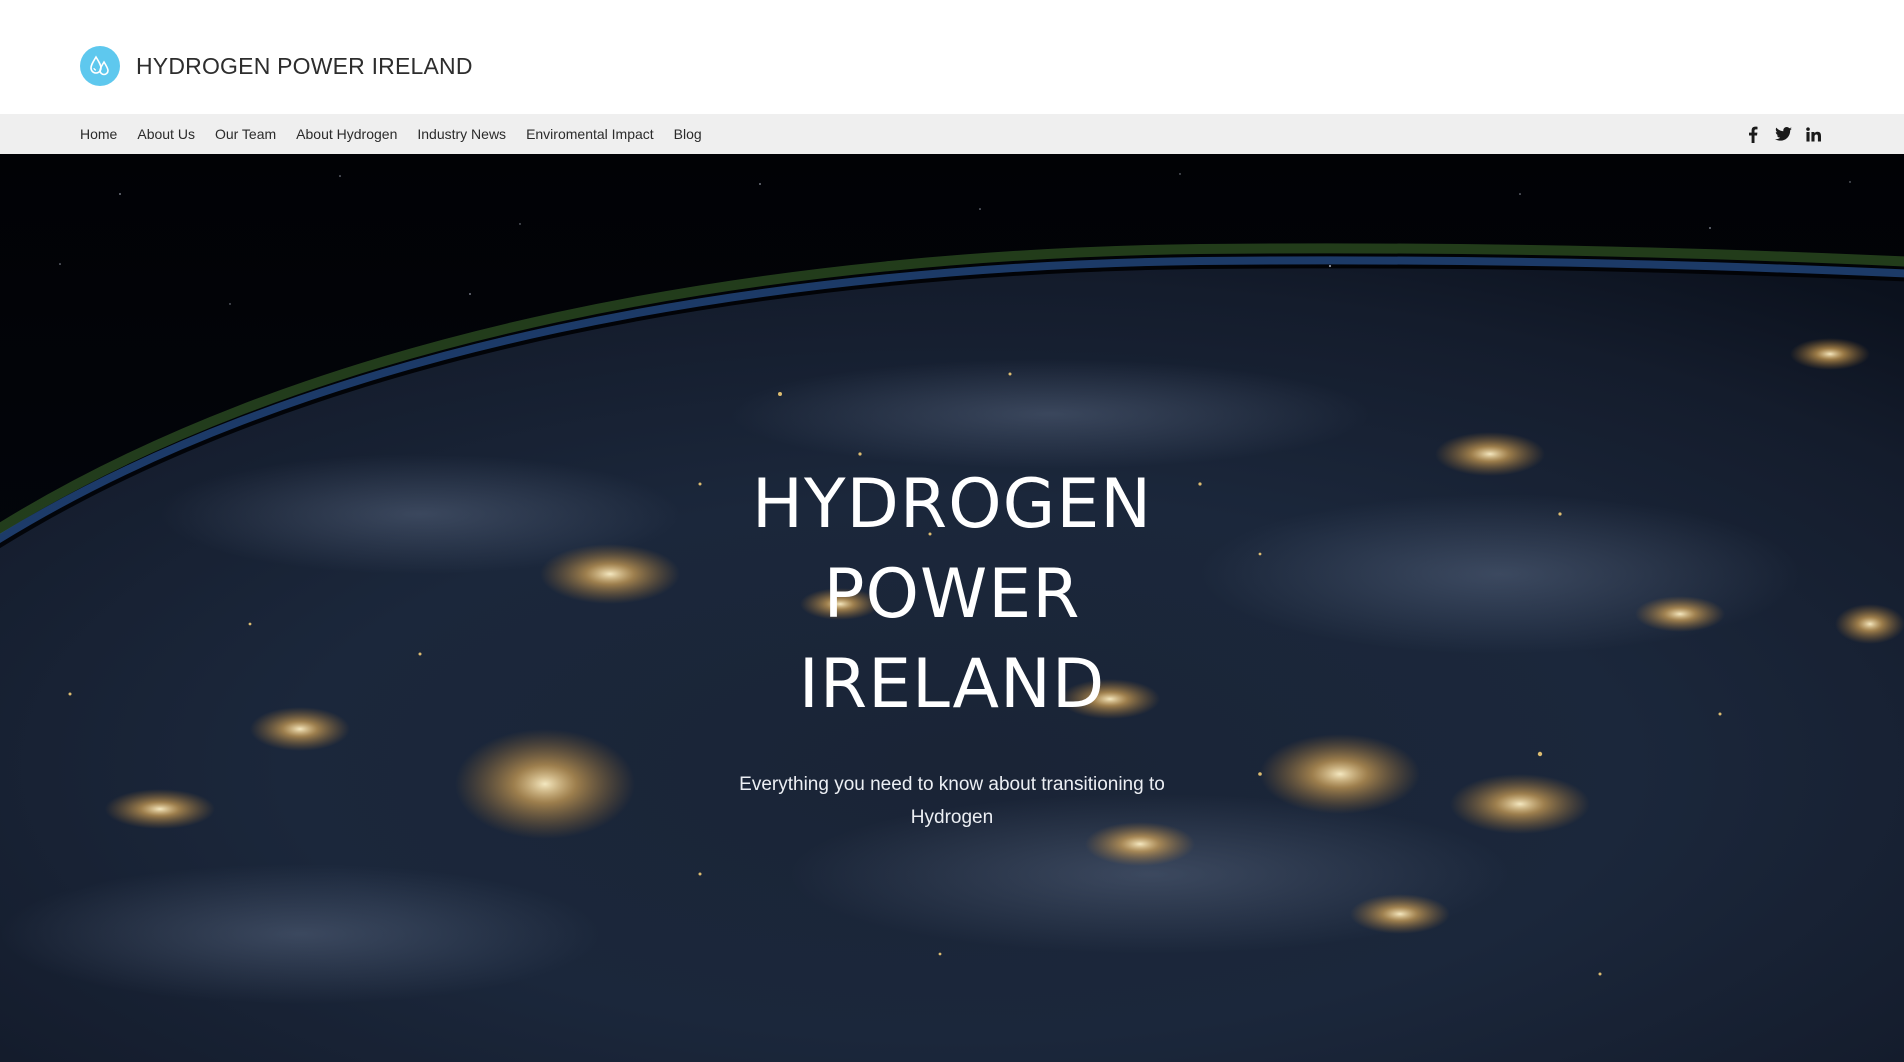 This screenshot has width=1904, height=1062. What do you see at coordinates (688, 134) in the screenshot?
I see `nav-item-blog: Blog` at bounding box center [688, 134].